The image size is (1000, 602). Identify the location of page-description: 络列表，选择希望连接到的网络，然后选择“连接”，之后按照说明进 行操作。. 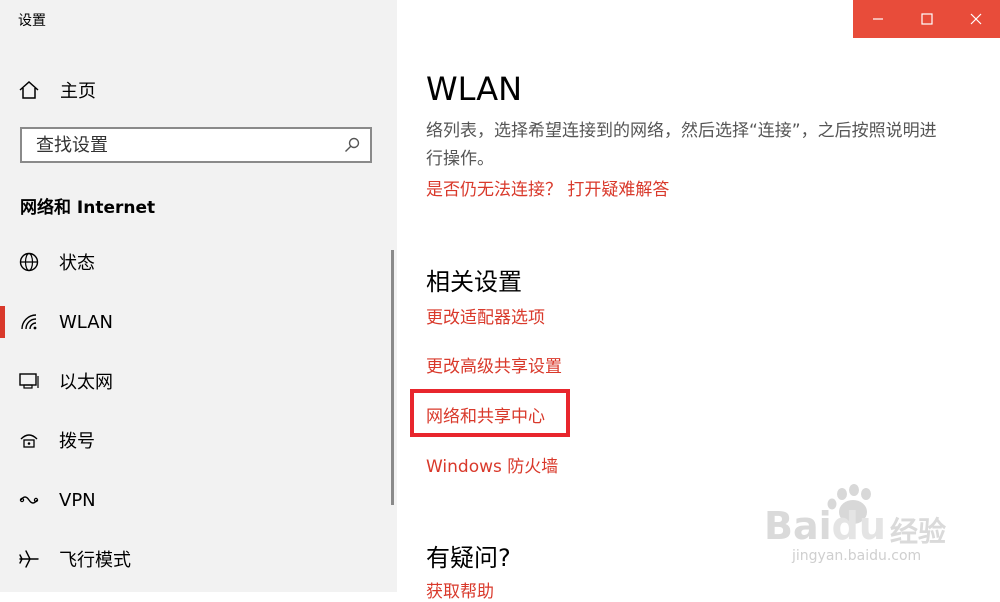
(706, 145).